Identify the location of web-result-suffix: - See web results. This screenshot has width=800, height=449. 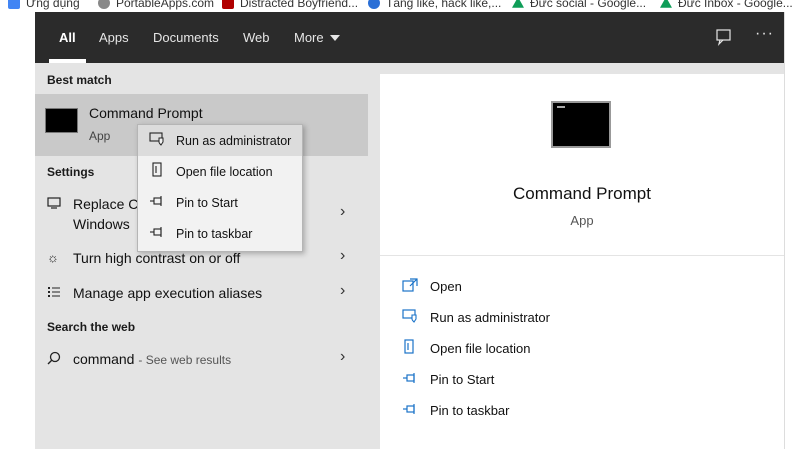
(185, 360).